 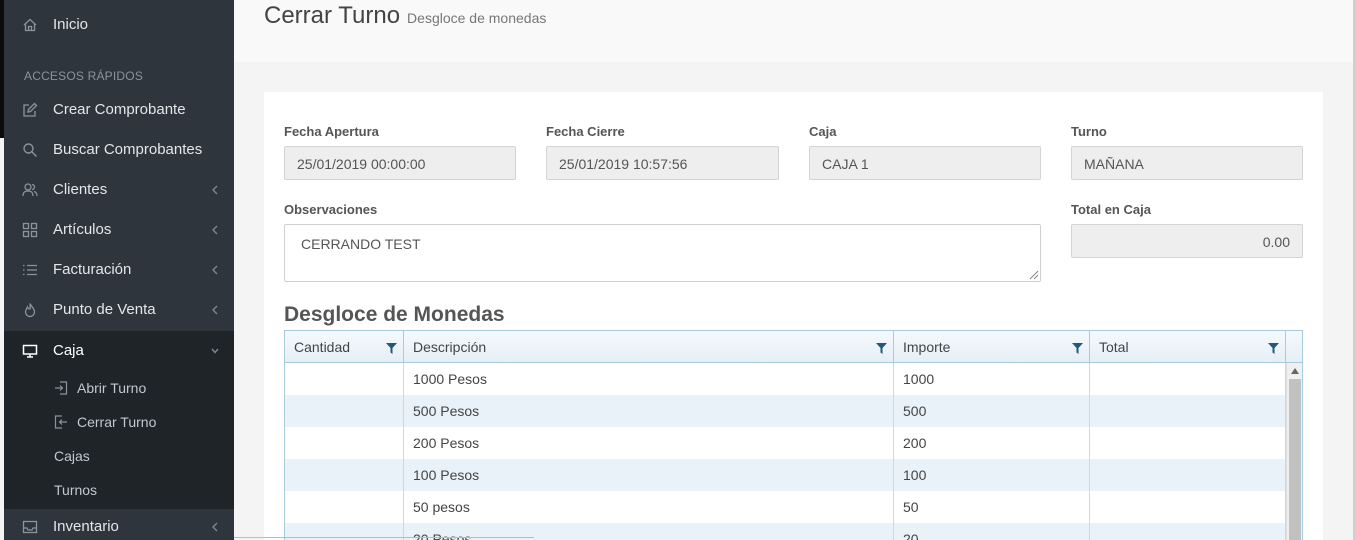 I want to click on page-title: Cerrar Turno, so click(x=332, y=15).